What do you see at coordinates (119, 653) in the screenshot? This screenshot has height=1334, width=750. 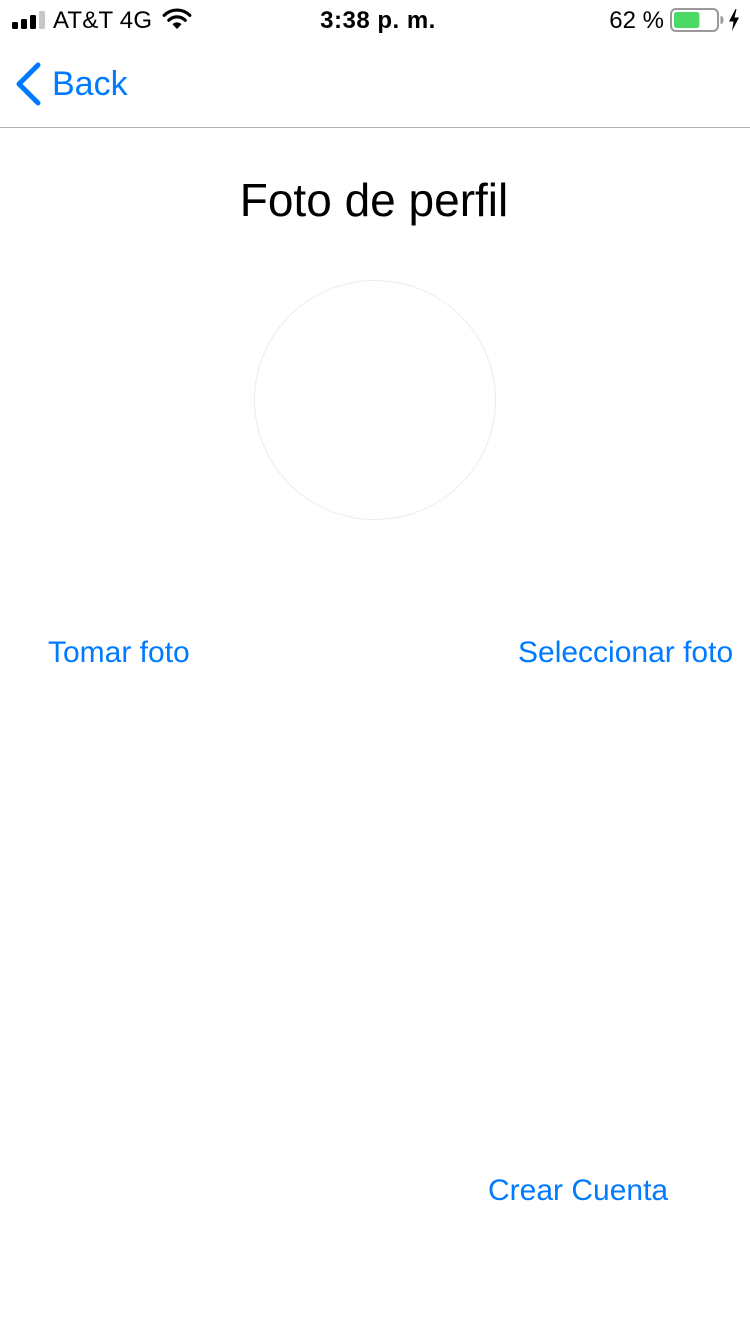 I see `take-photo-button: Tomar foto` at bounding box center [119, 653].